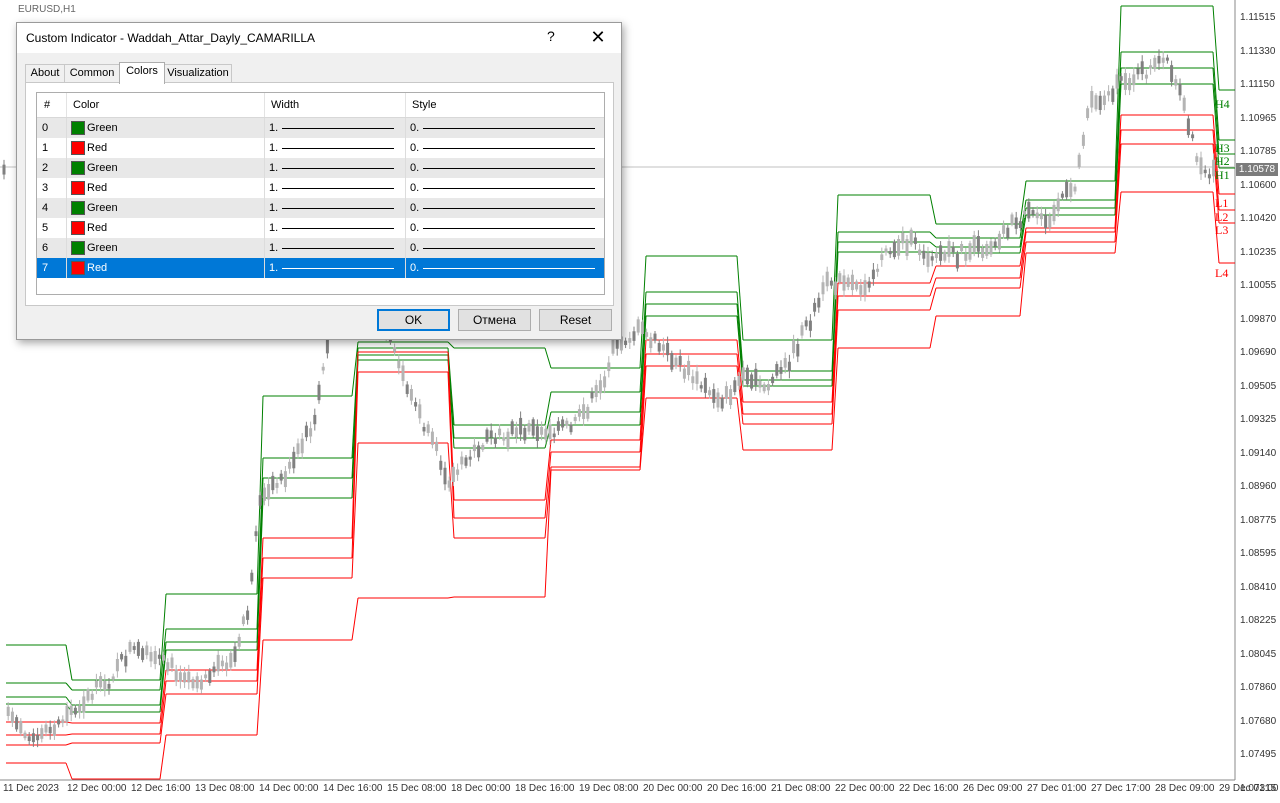 This screenshot has width=1280, height=803. Describe the element at coordinates (320, 248) in the screenshot. I see `table-row: 6 Green 1. 0.` at that location.